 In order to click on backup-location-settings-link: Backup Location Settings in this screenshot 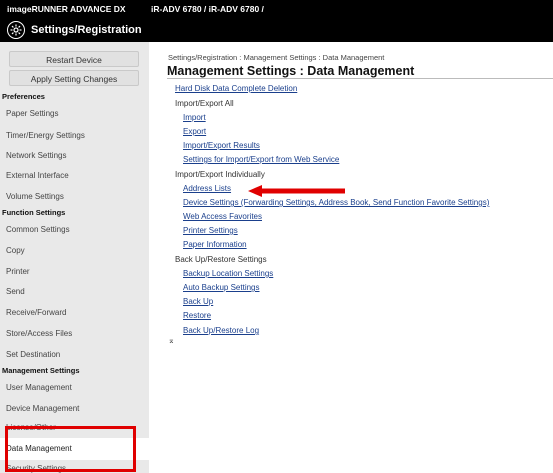, I will do `click(228, 273)`.